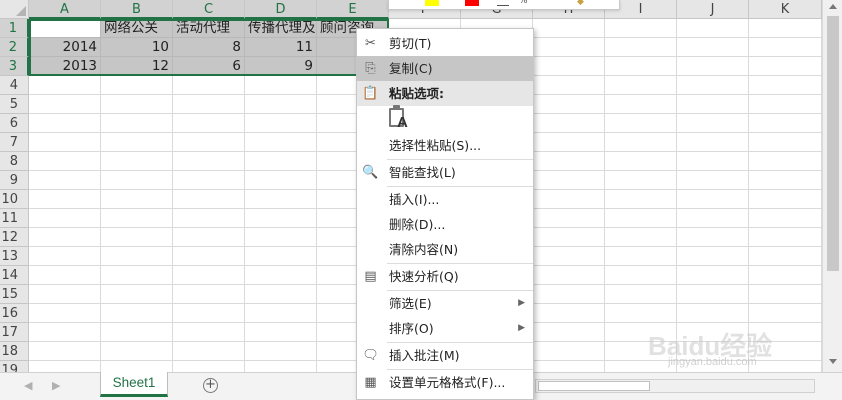 Image resolution: width=842 pixels, height=400 pixels. I want to click on menu-item-quick-analysis: ▤ 快速分析(Q), so click(445, 276).